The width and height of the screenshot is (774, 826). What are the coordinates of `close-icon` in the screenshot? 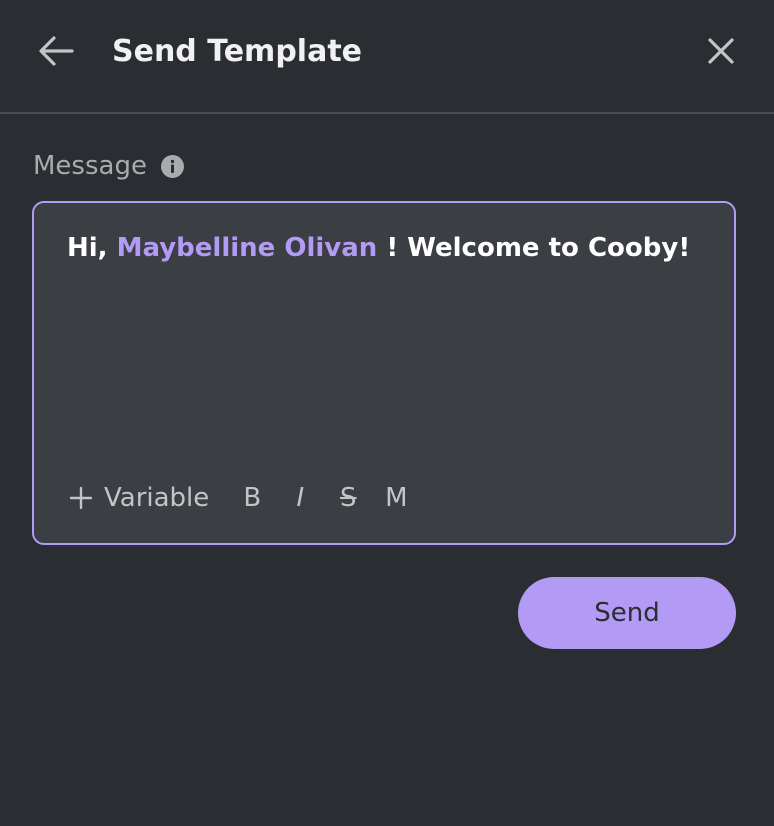 It's located at (721, 53).